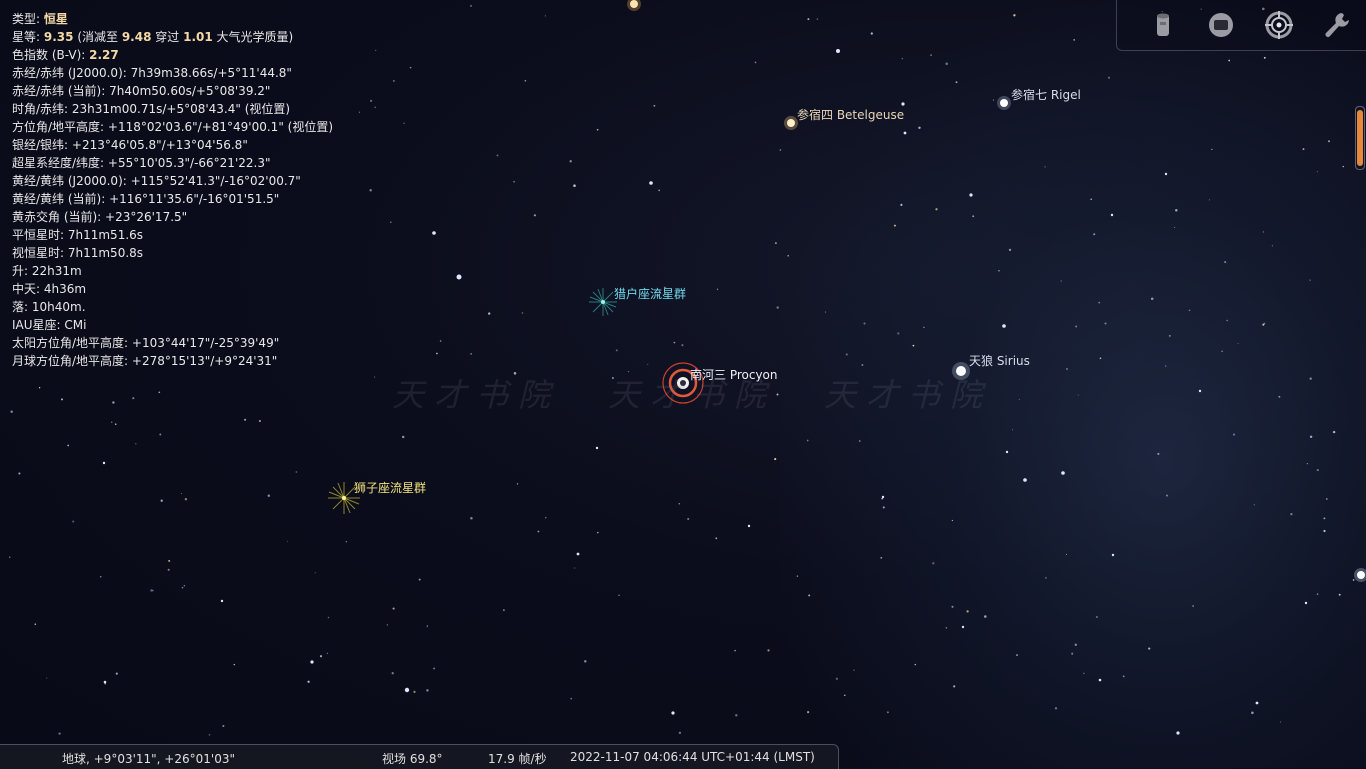 This screenshot has width=1366, height=769. Describe the element at coordinates (791, 123) in the screenshot. I see `betelgeuse-star` at that location.